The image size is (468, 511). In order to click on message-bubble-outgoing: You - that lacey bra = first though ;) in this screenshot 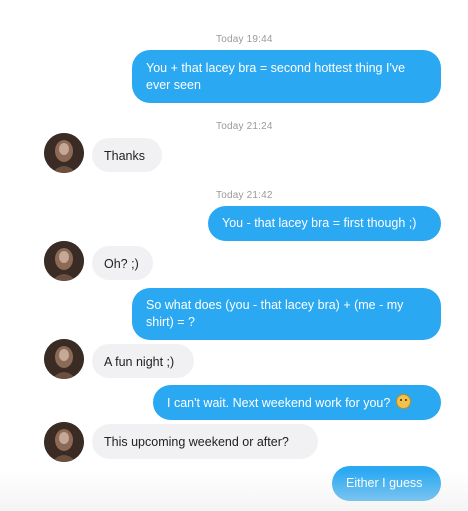, I will do `click(324, 223)`.